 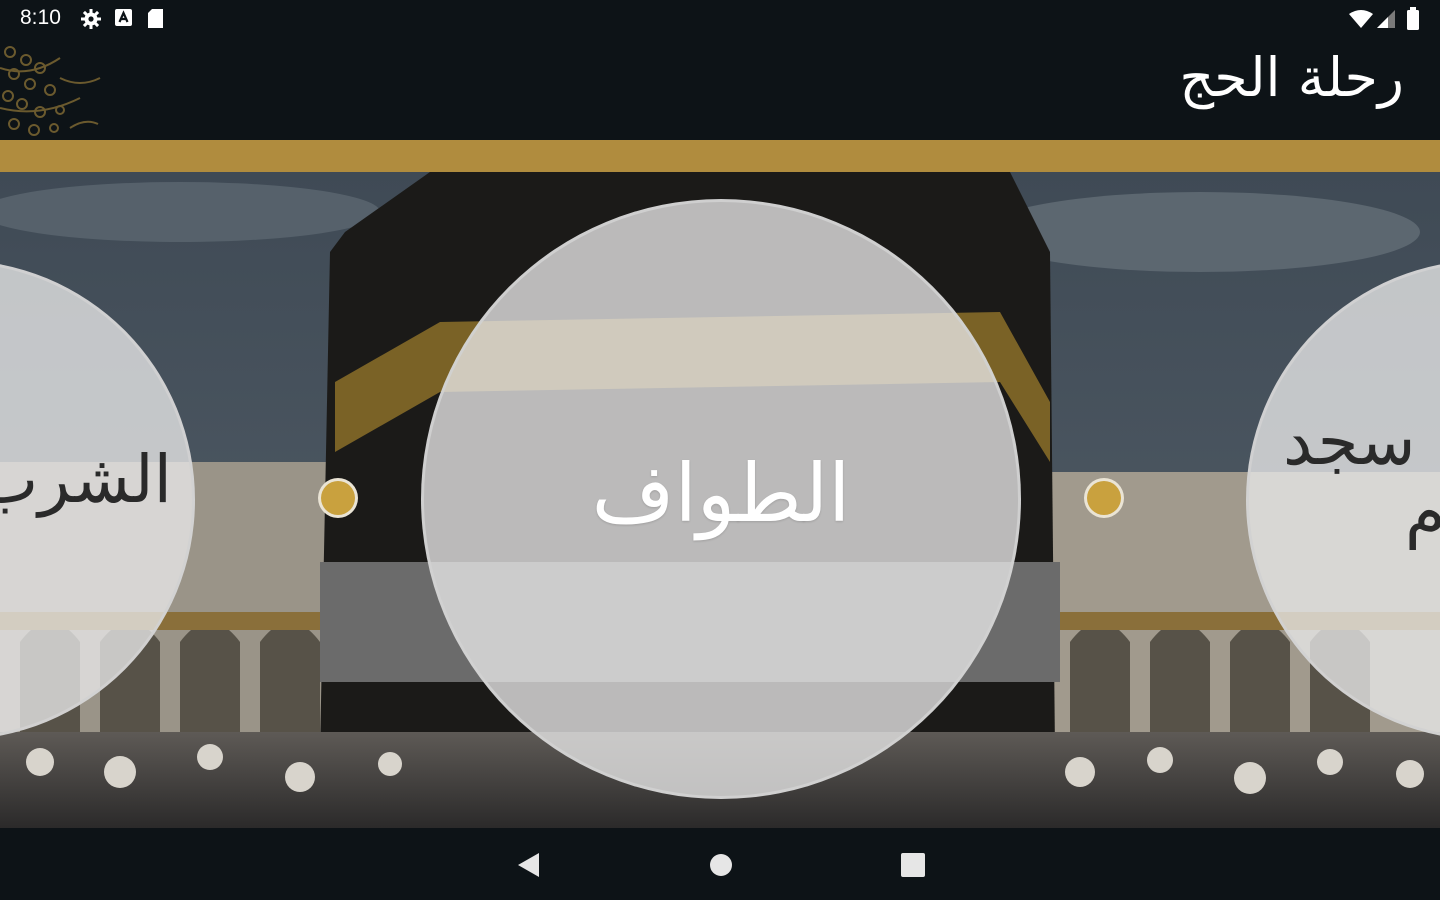 I want to click on back-icon, so click(x=530, y=865).